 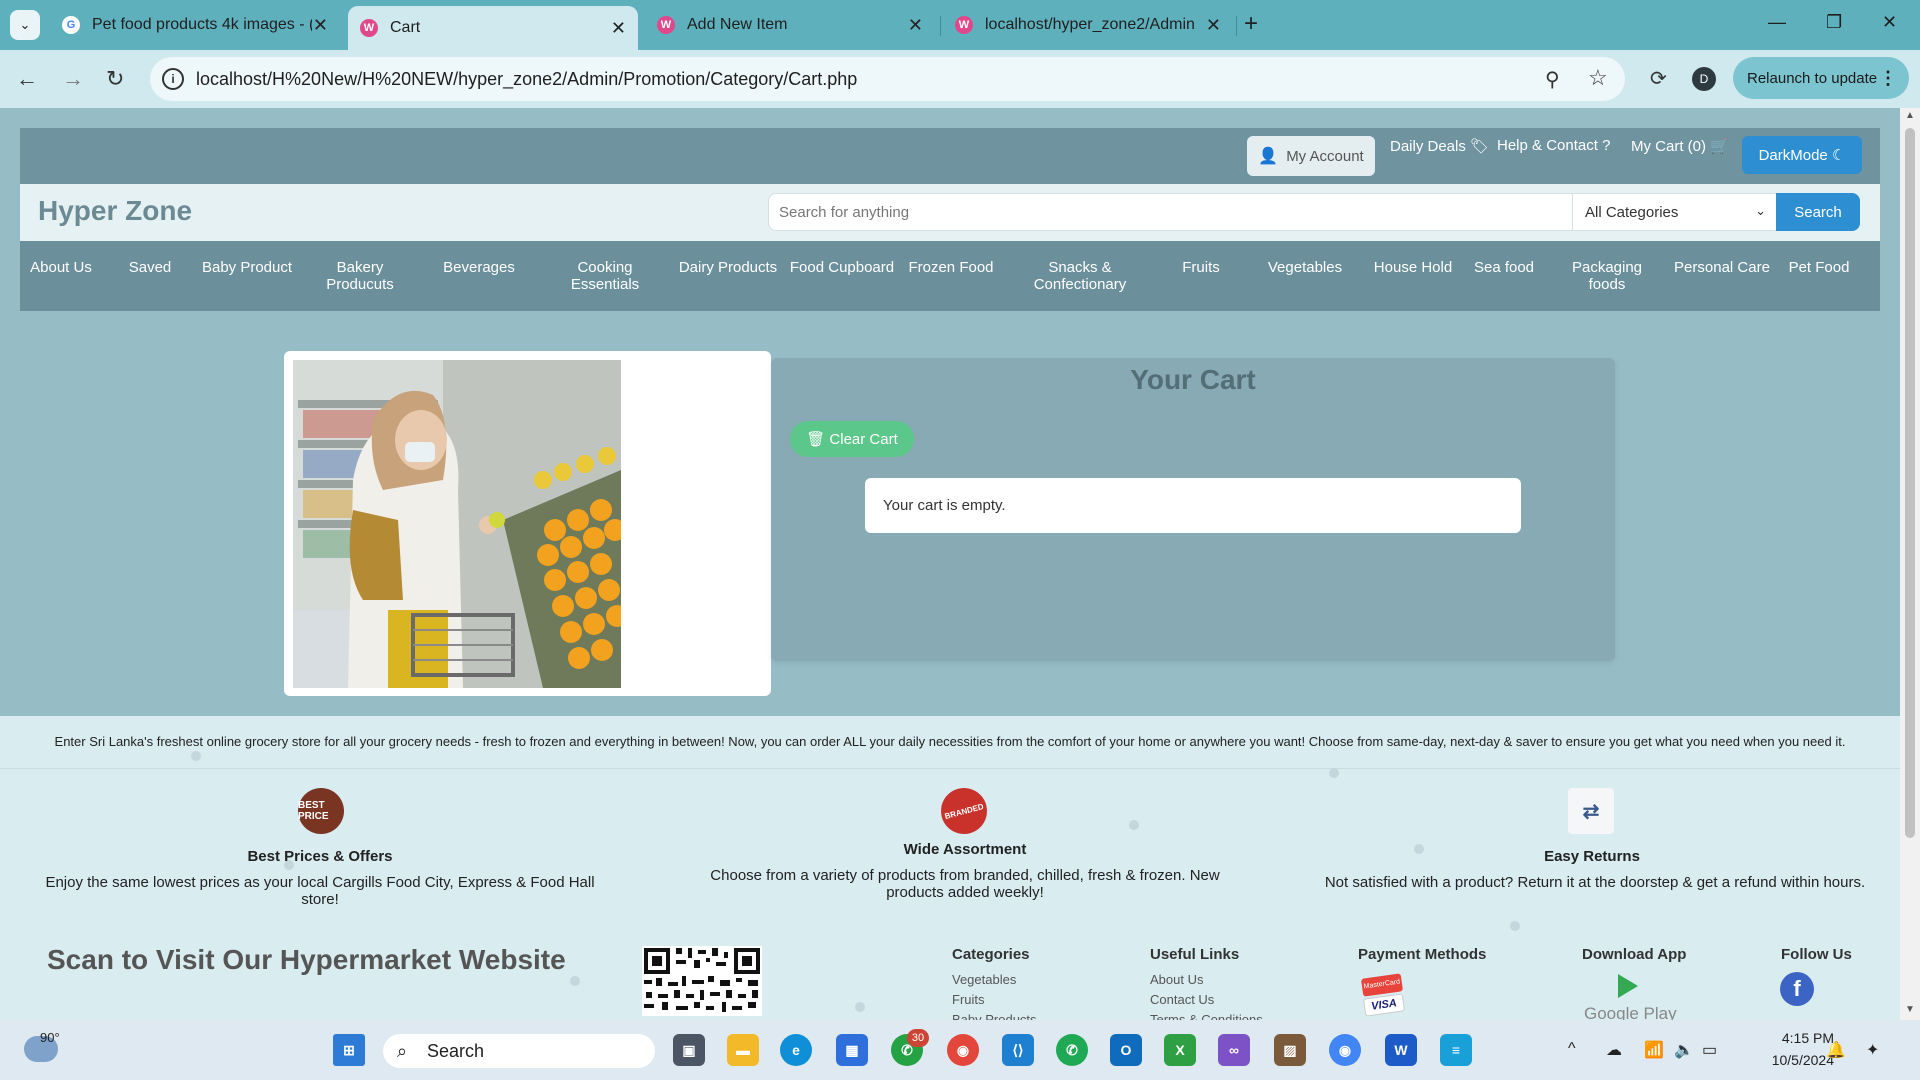 I want to click on nav-item: Snacks & Confectionary, so click(x=1080, y=276).